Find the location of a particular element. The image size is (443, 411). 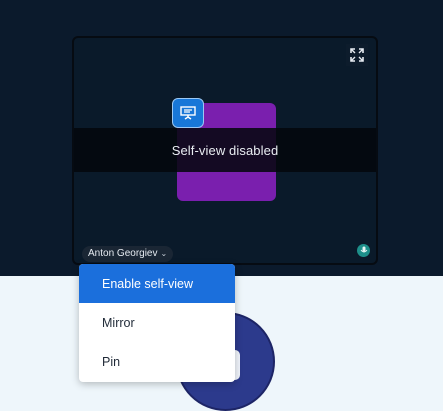

fullscreen-button is located at coordinates (357, 55).